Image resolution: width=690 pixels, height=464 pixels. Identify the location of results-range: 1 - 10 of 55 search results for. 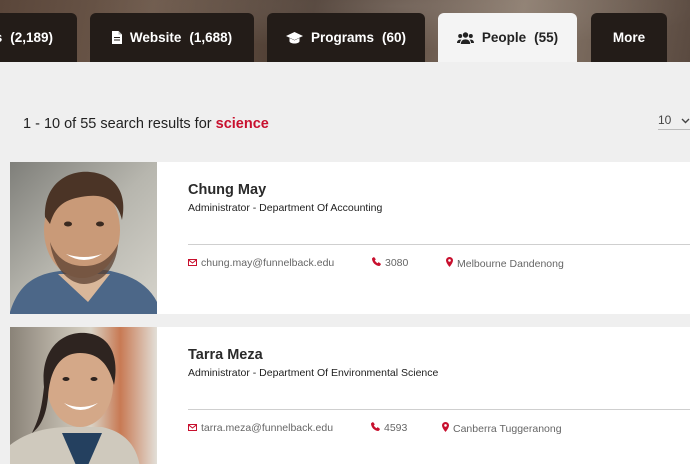
(117, 124).